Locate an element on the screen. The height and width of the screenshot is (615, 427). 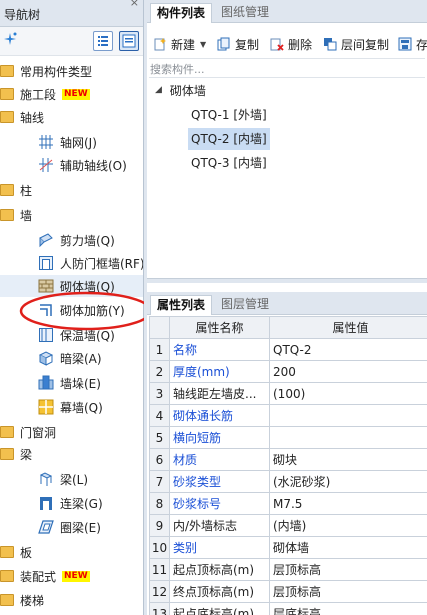
component-item-label: QTQ-3 [内墙] is located at coordinates (229, 163).